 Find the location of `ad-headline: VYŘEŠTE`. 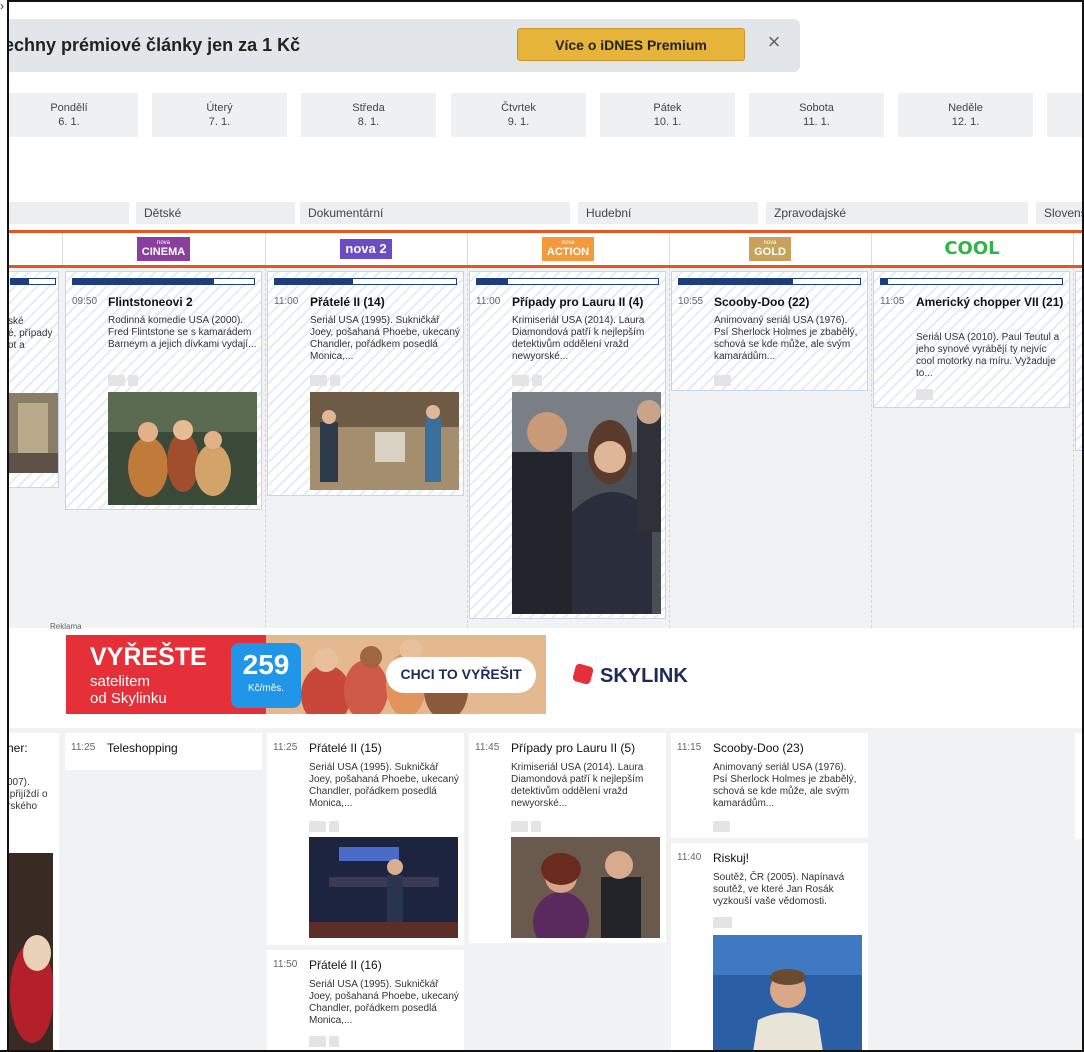

ad-headline: VYŘEŠTE is located at coordinates (148, 657).